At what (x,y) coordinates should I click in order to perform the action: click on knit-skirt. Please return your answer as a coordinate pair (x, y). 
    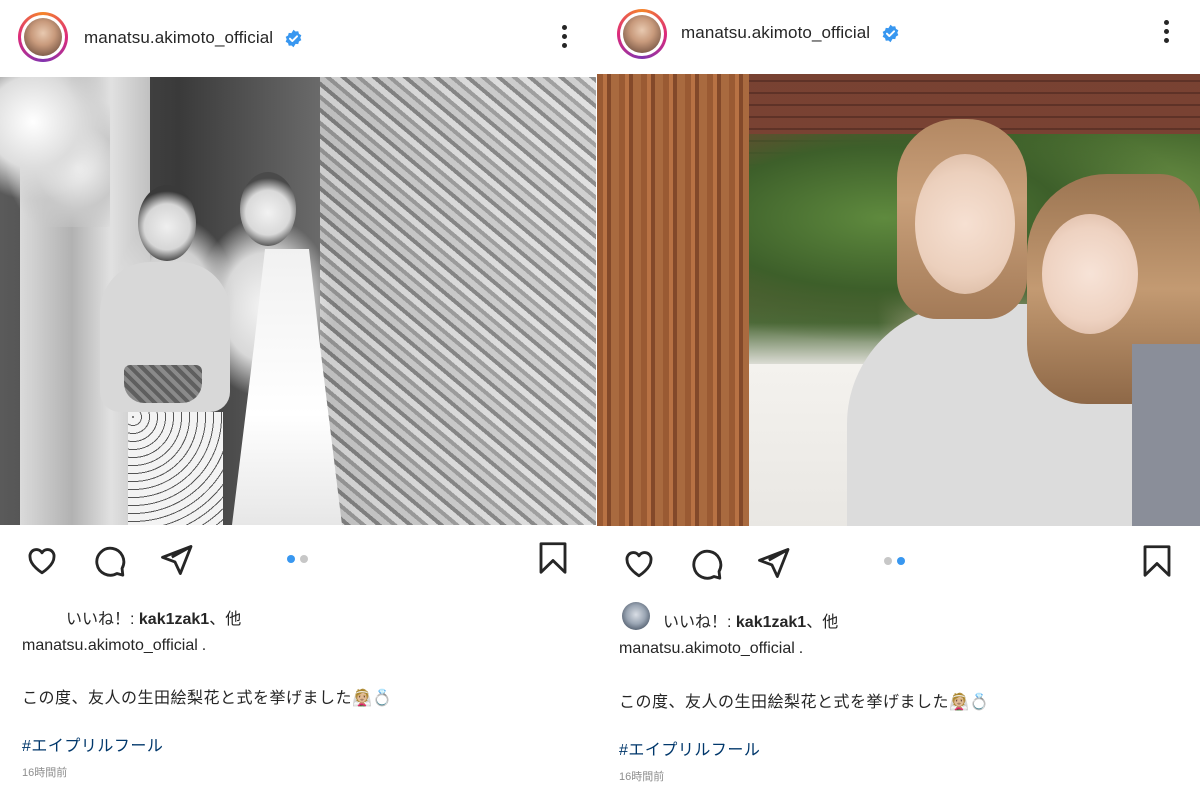
    Looking at the image, I should click on (175, 468).